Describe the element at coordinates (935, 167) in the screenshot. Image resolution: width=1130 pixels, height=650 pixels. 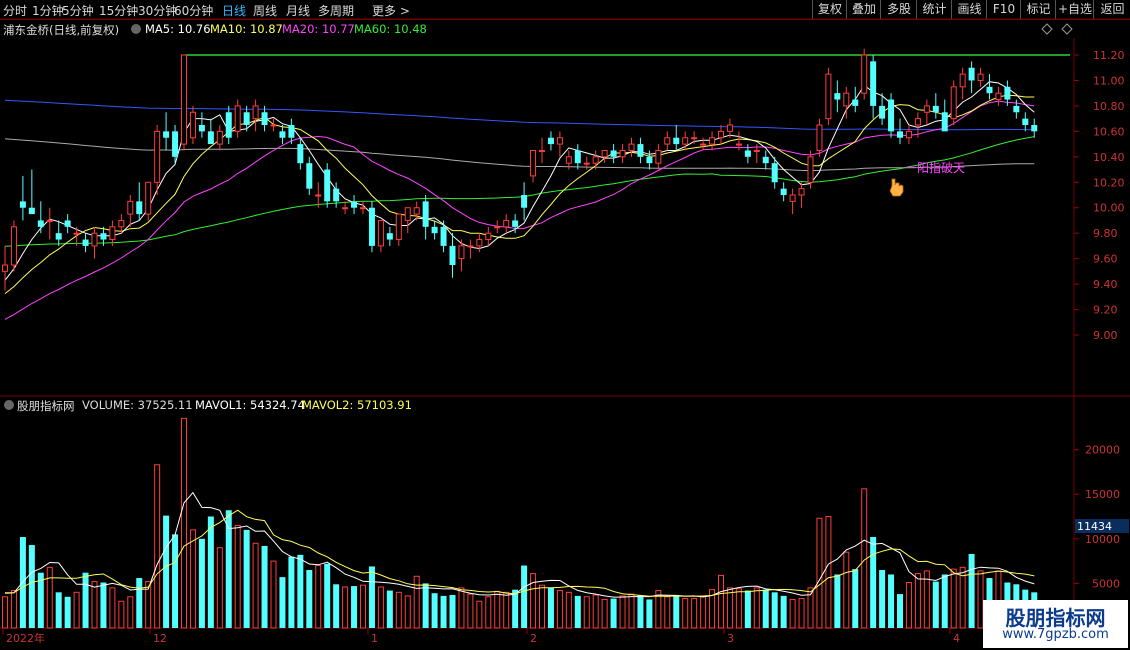
I see `chart-annotation: 一阳指破天` at that location.